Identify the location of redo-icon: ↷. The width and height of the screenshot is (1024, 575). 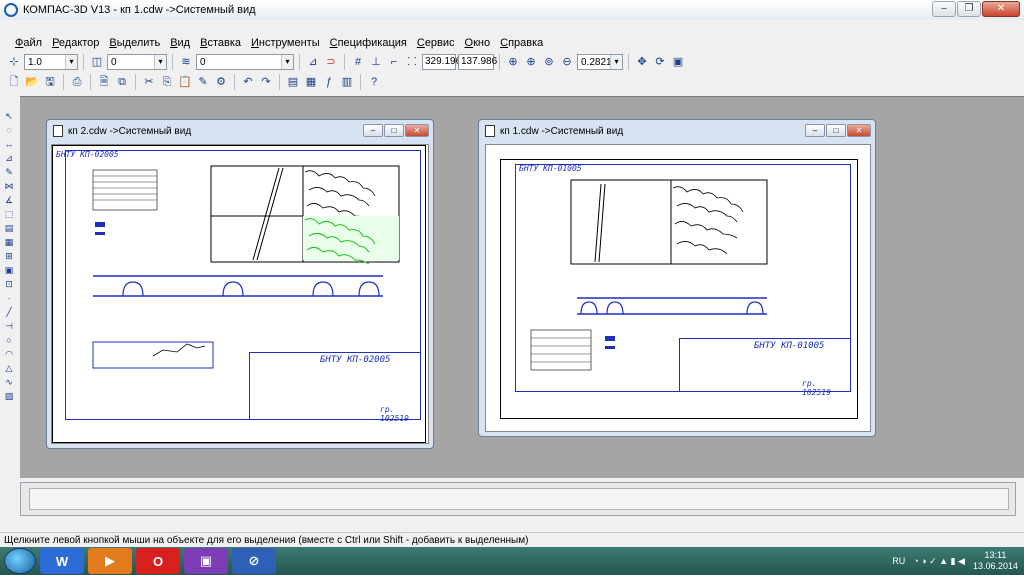
(266, 82).